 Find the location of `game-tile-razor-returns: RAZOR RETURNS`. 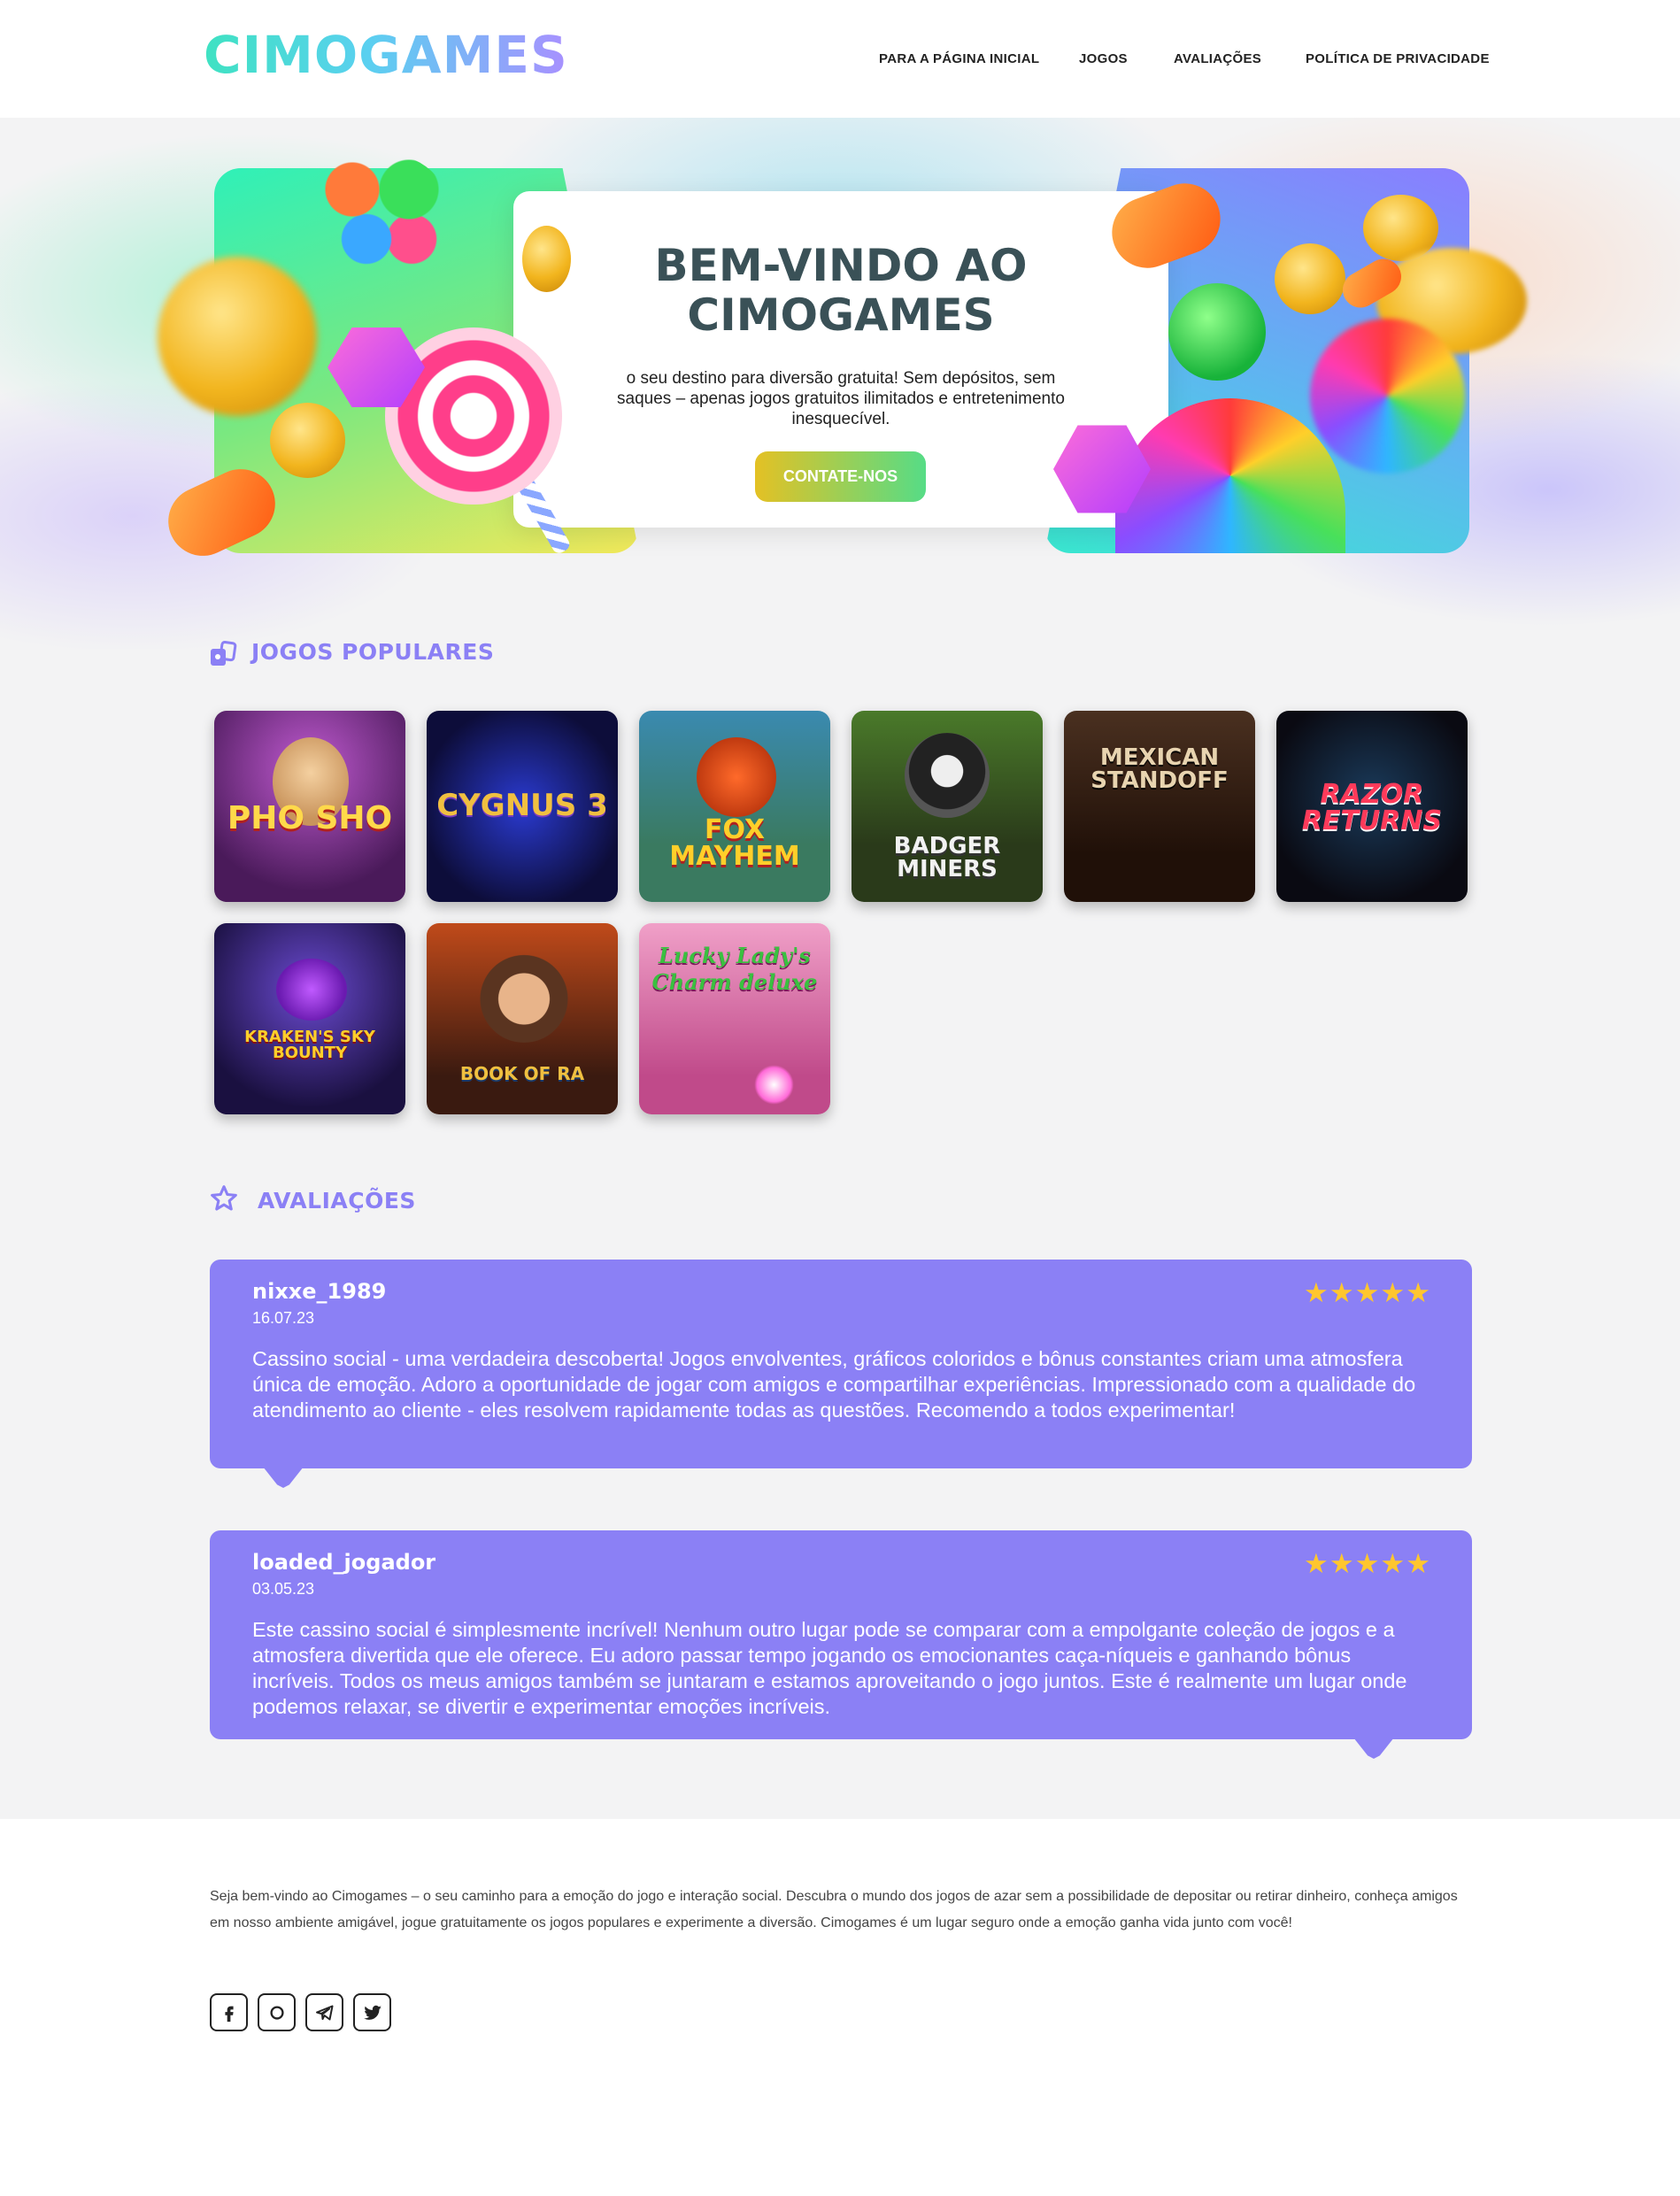

game-tile-razor-returns: RAZOR RETURNS is located at coordinates (1372, 806).